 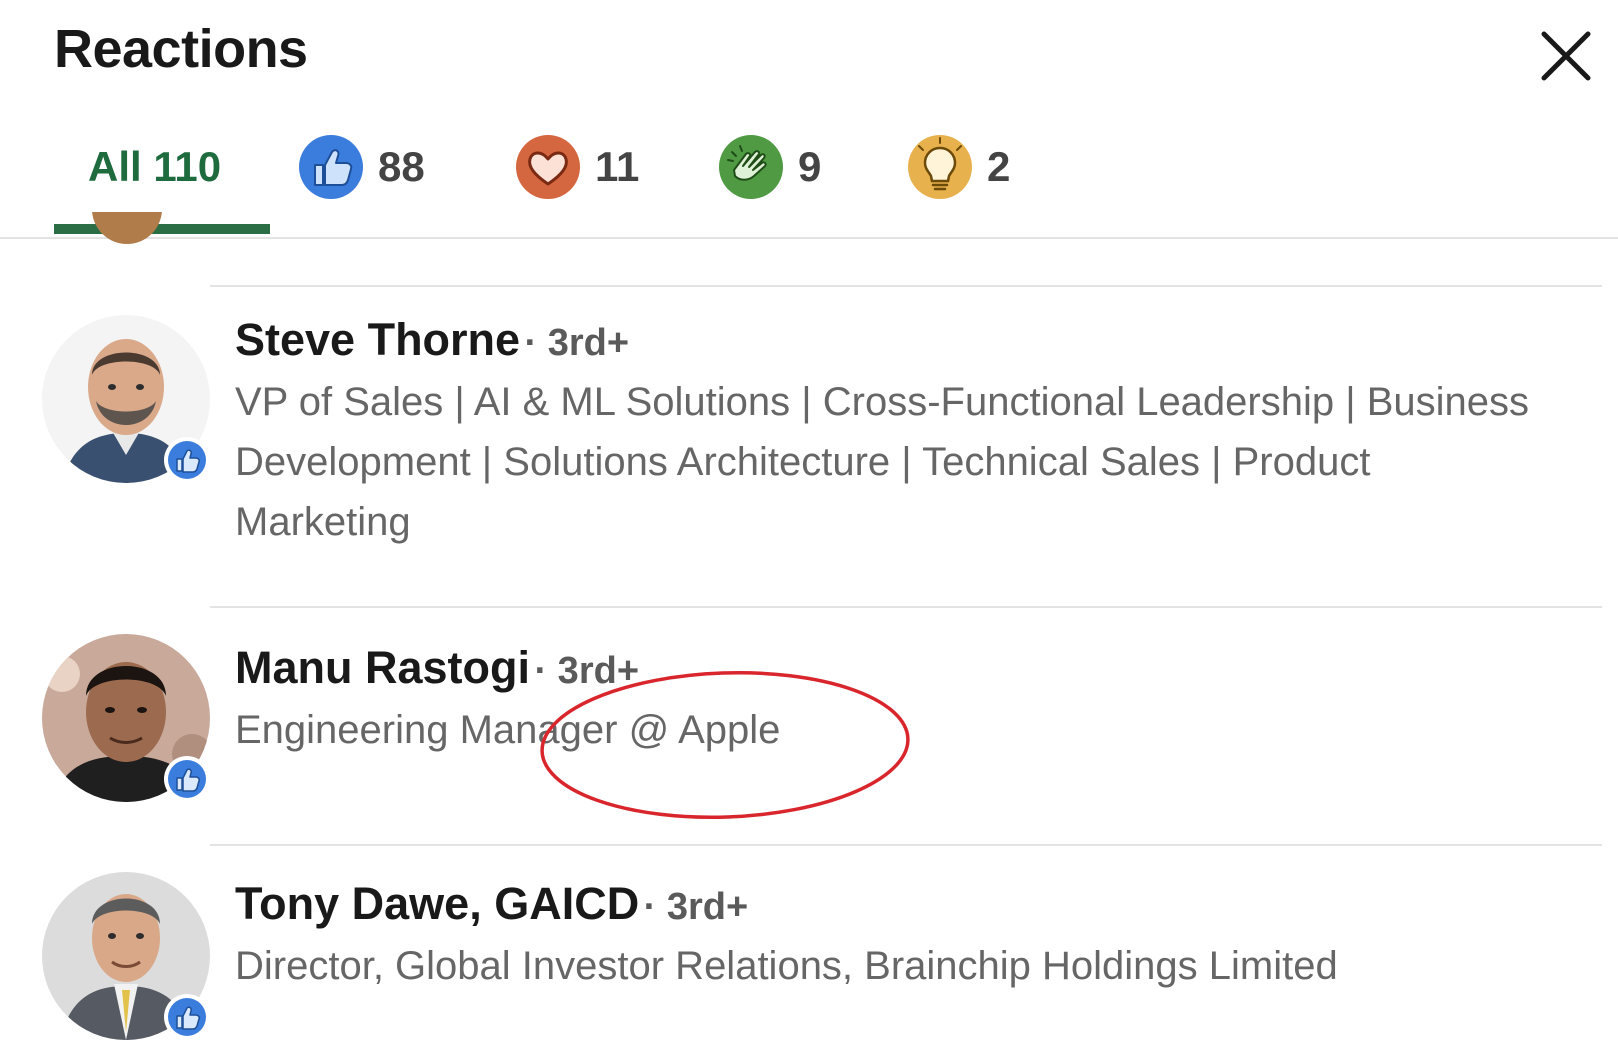 What do you see at coordinates (810, 166) in the screenshot?
I see `tab-celebrate-count: 9` at bounding box center [810, 166].